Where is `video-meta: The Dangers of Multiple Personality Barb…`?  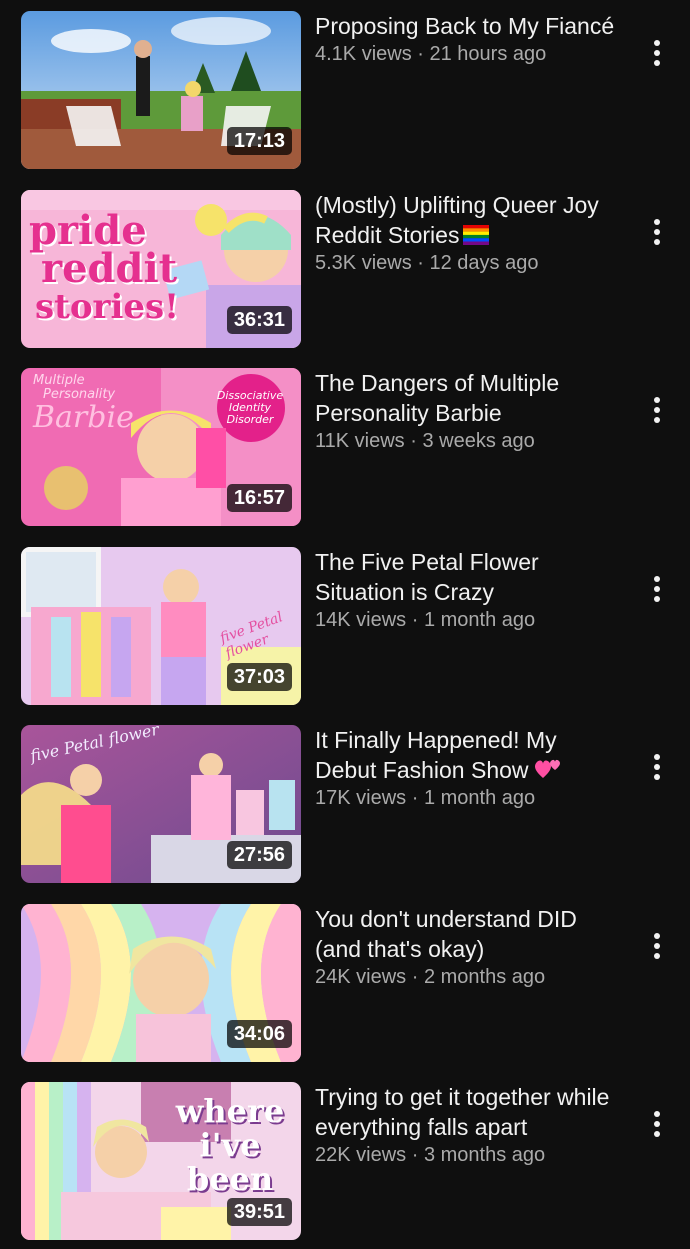
video-meta: The Dangers of Multiple Personality Barb… is located at coordinates (465, 411).